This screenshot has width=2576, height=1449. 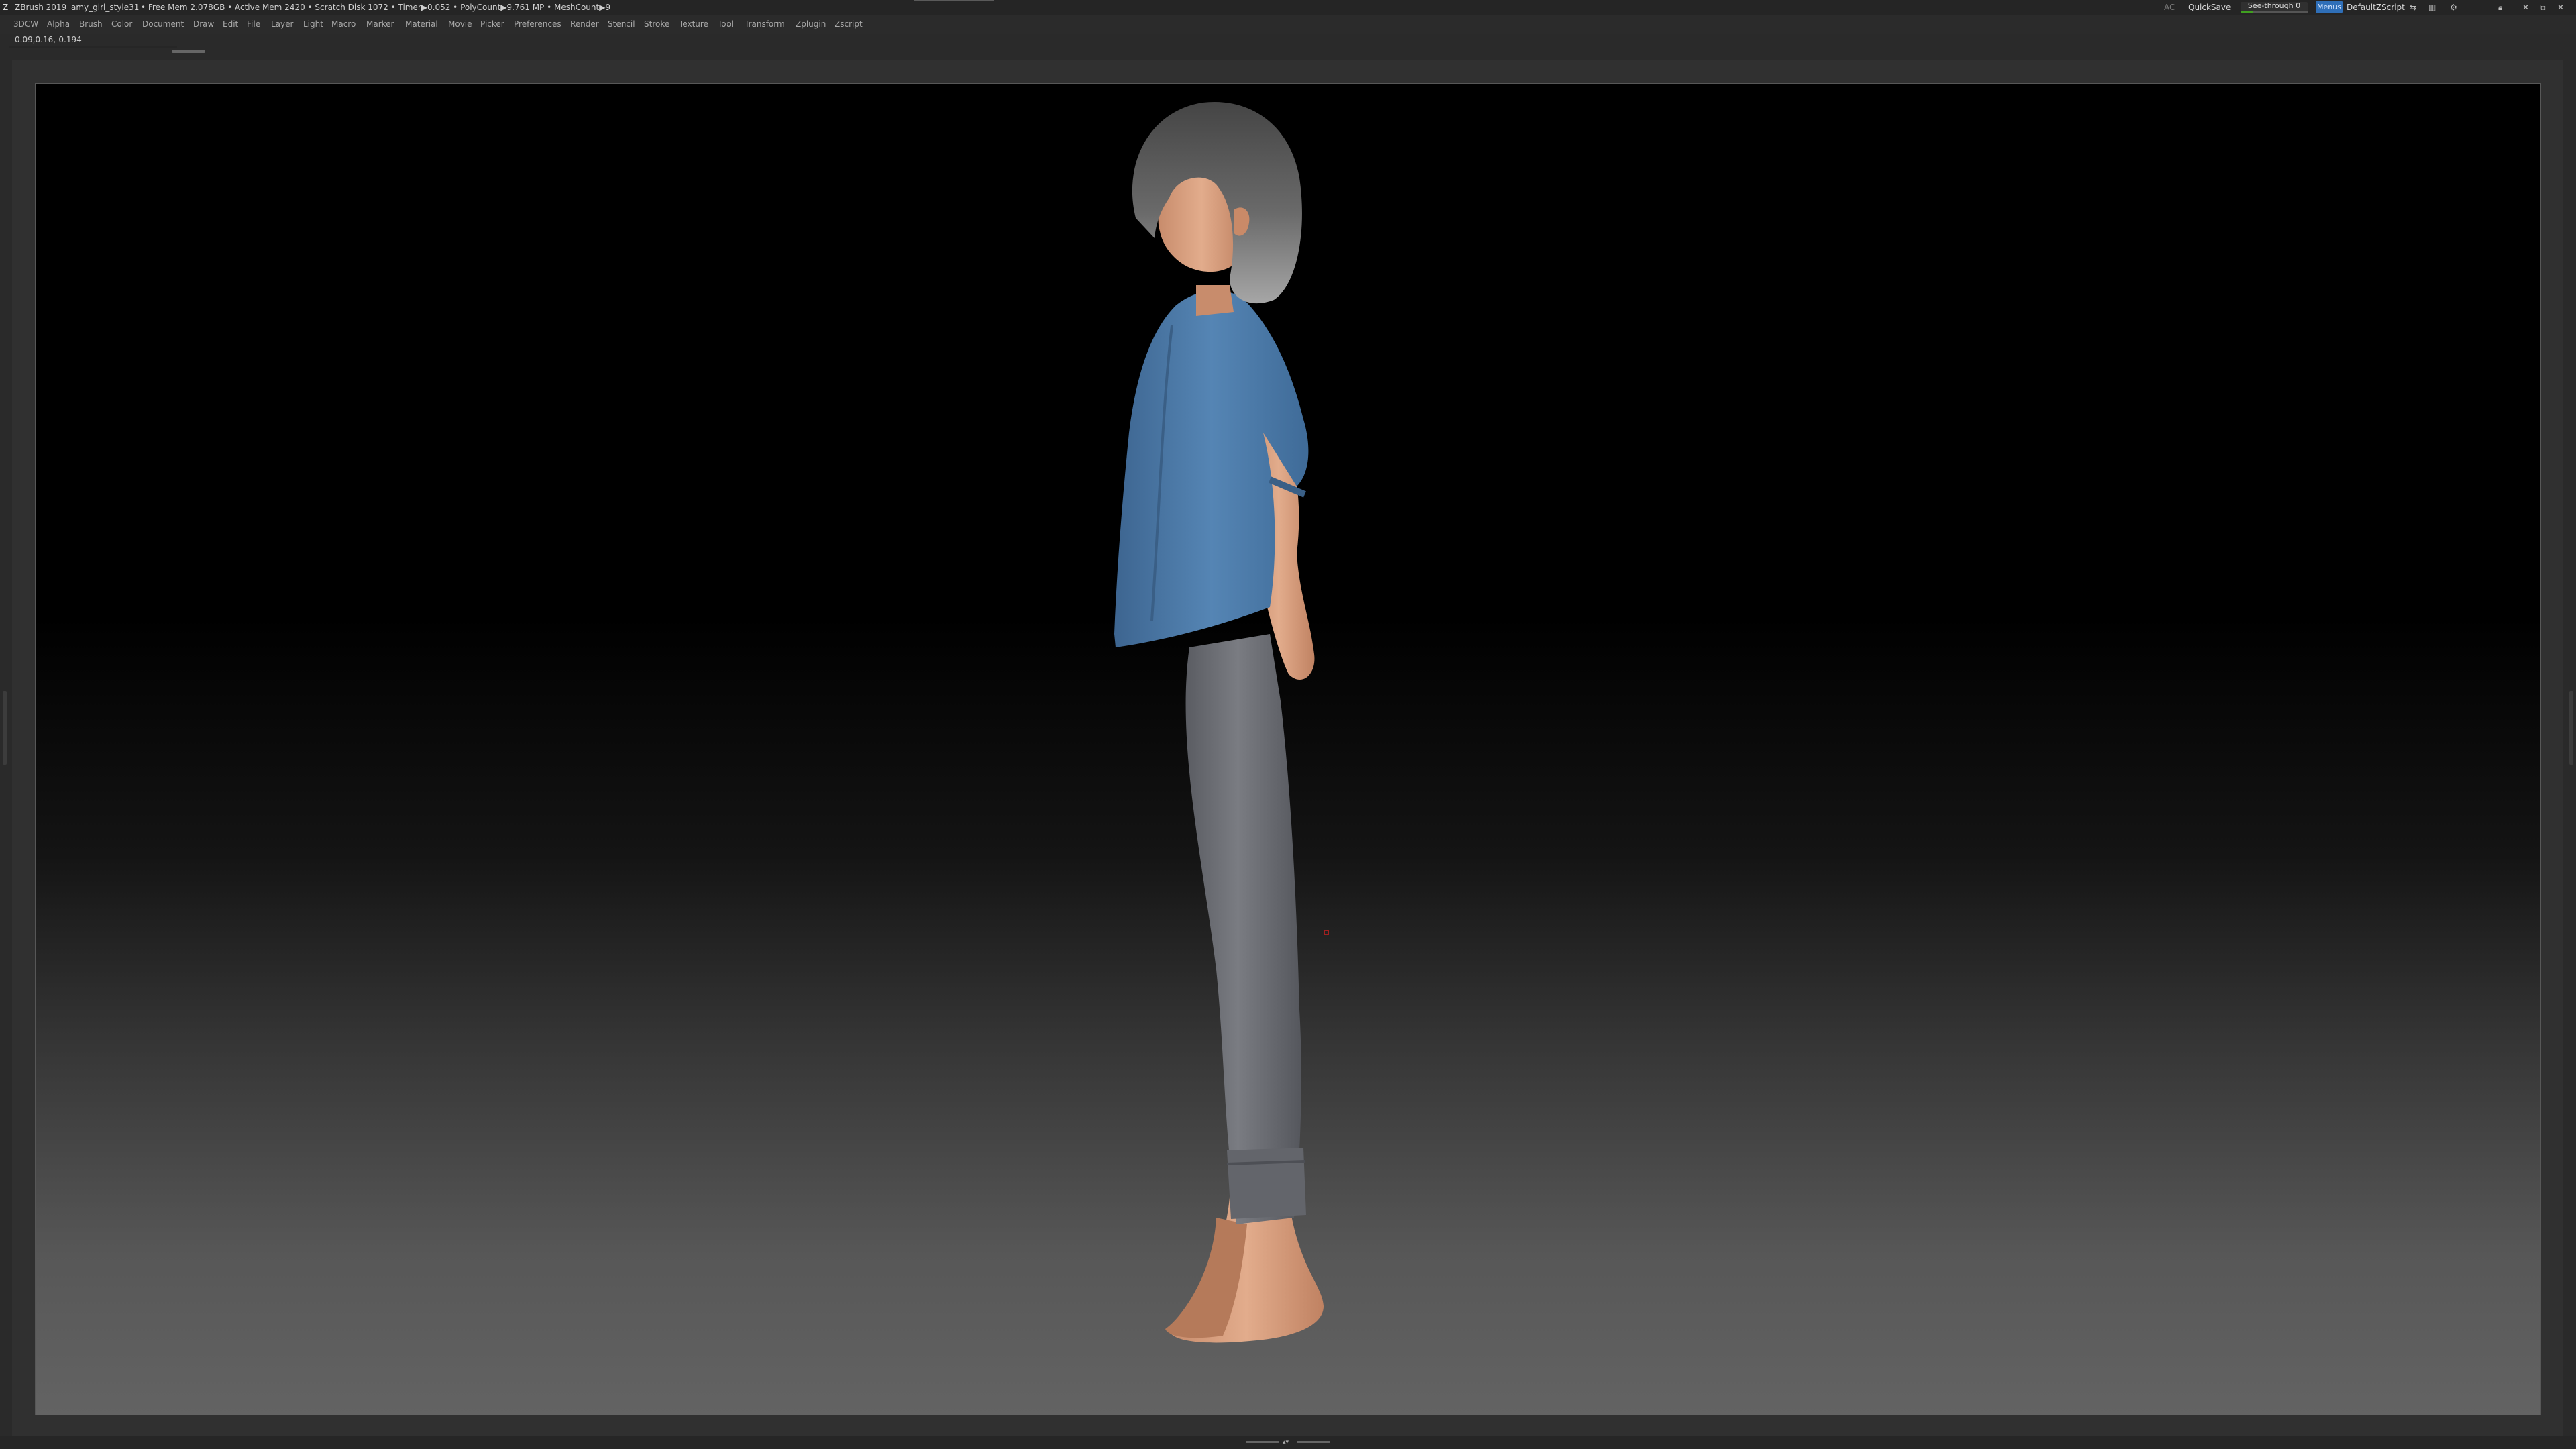 What do you see at coordinates (163, 24) in the screenshot?
I see `menu-document: Document` at bounding box center [163, 24].